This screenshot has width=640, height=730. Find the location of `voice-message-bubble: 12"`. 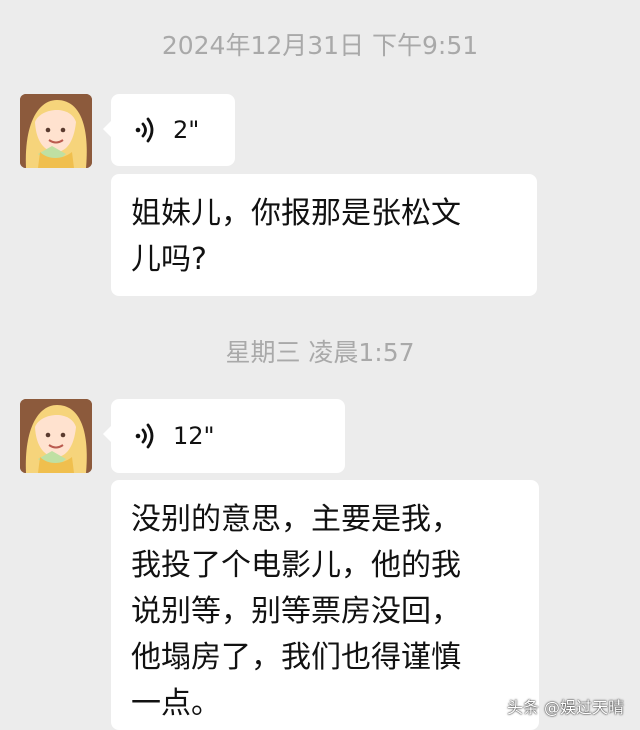

voice-message-bubble: 12" is located at coordinates (224, 436).